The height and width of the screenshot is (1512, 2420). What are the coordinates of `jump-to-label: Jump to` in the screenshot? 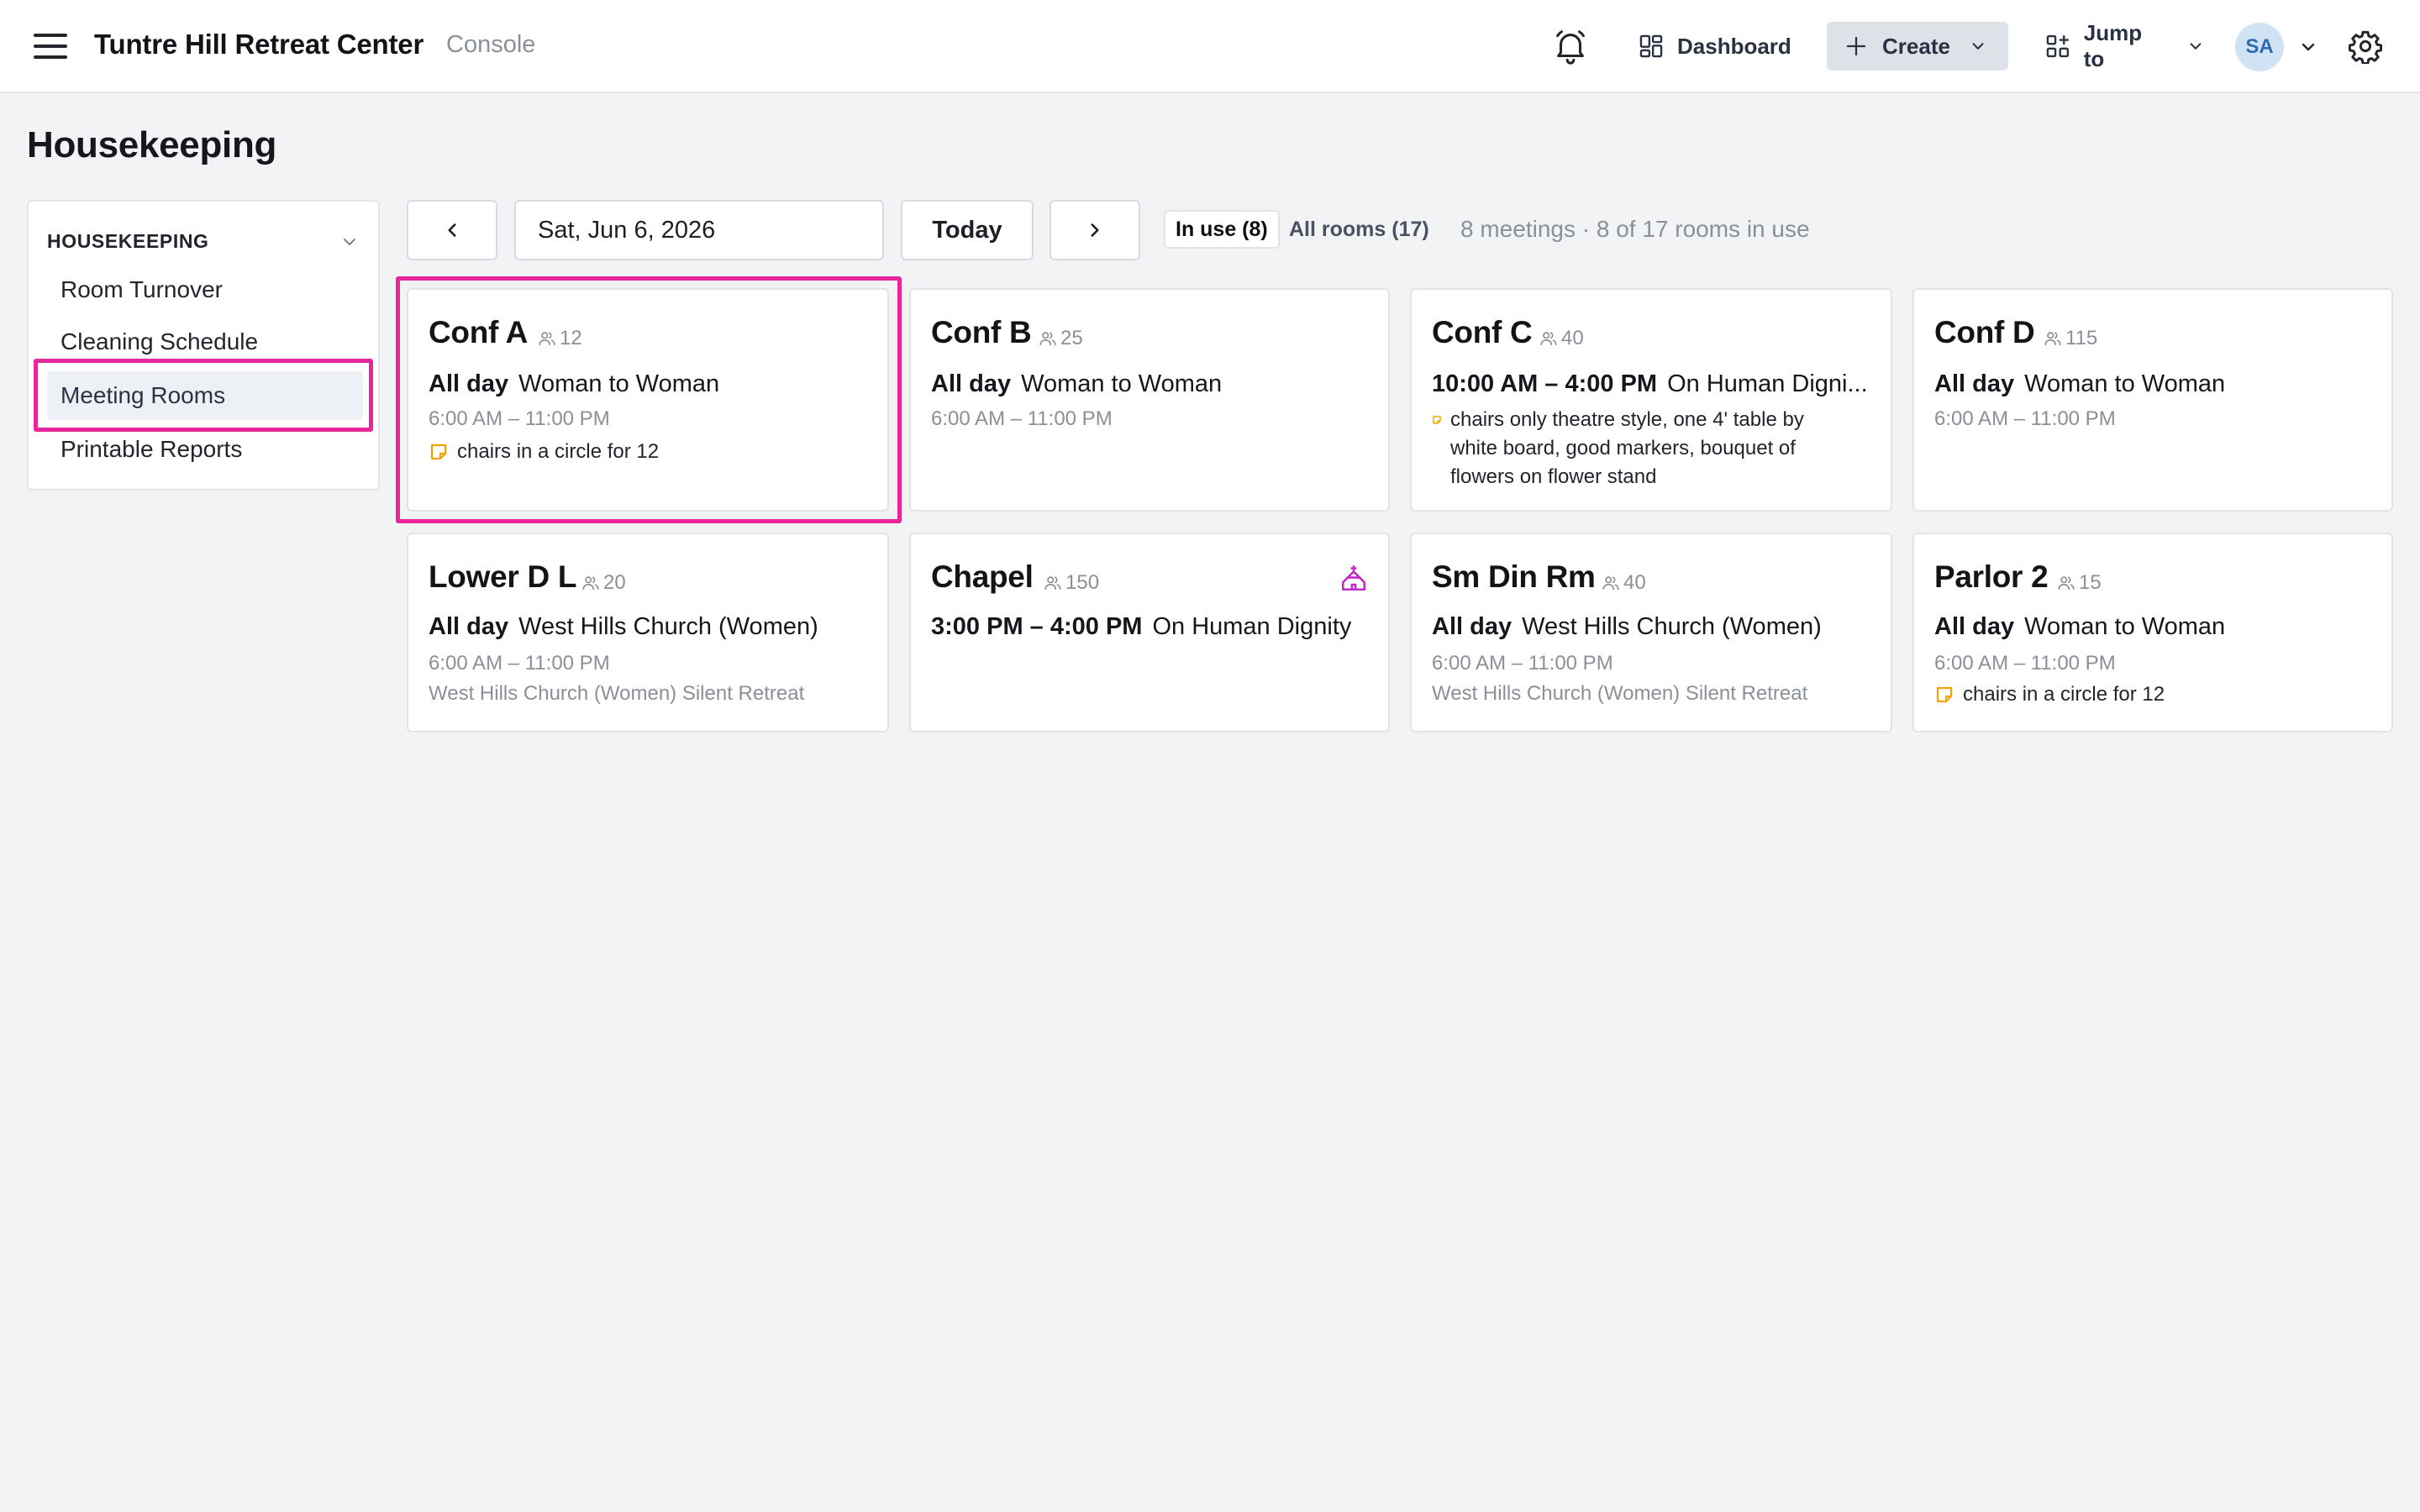 It's located at (2113, 45).